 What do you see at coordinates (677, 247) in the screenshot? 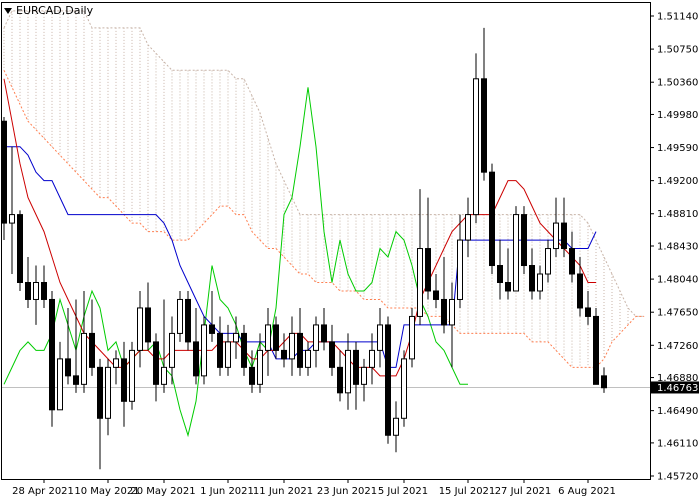
I see `y-tick-label: 1.48430` at bounding box center [677, 247].